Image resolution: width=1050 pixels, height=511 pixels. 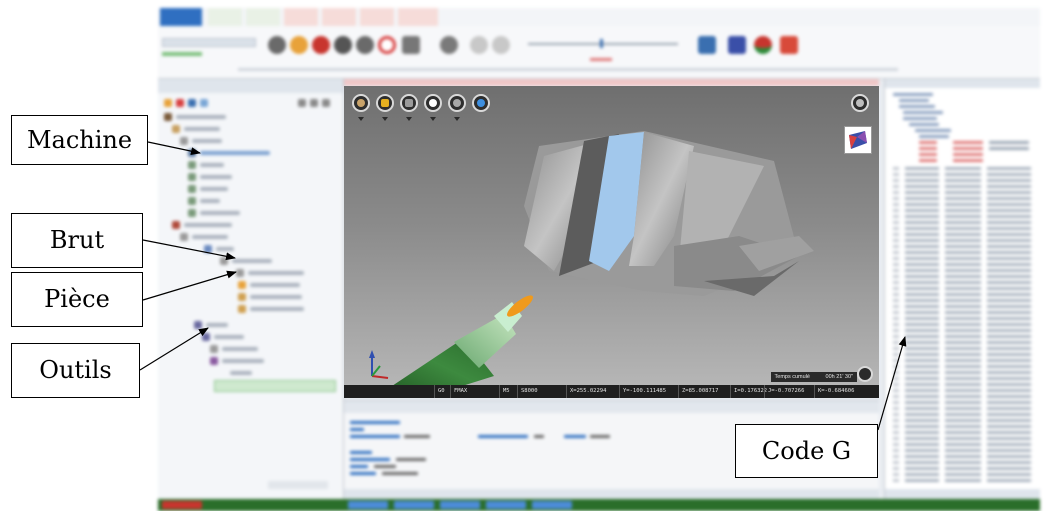 What do you see at coordinates (611, 82) in the screenshot?
I see `viewport-header` at bounding box center [611, 82].